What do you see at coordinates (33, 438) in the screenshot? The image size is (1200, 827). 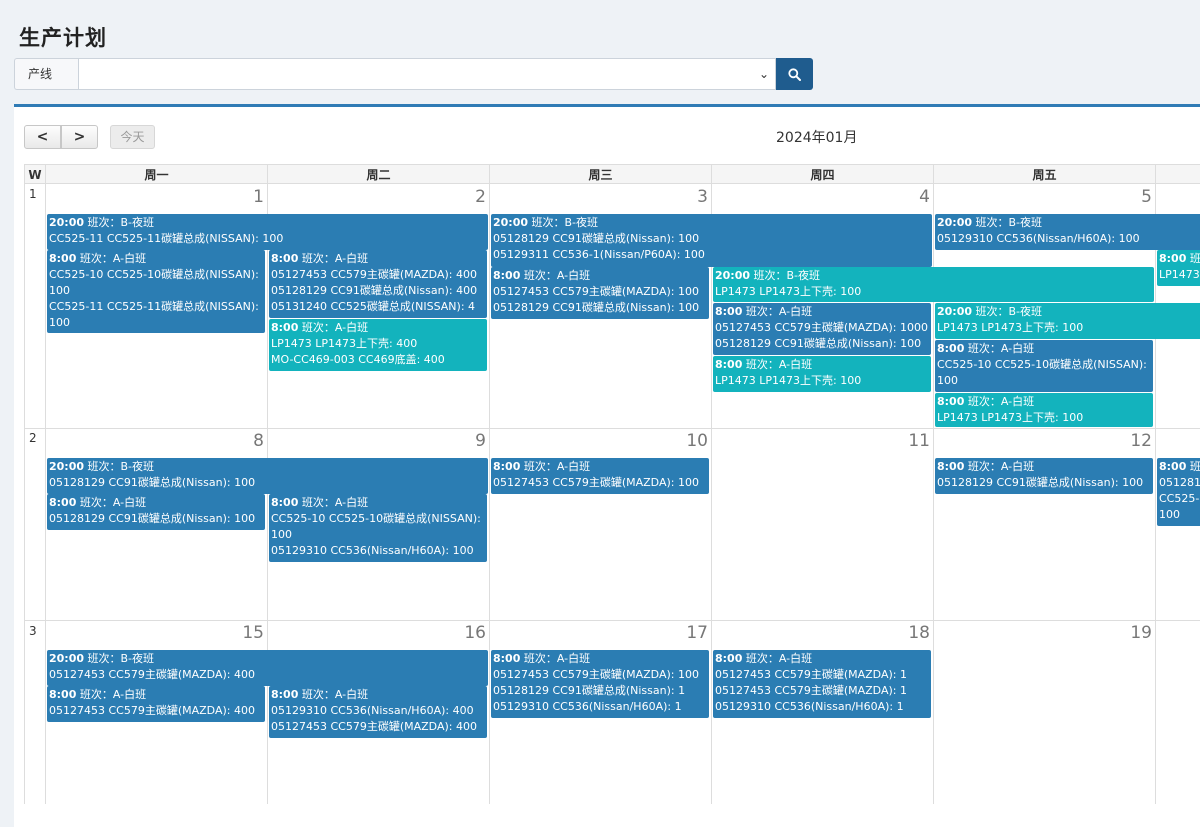 I see `week-number: 2` at bounding box center [33, 438].